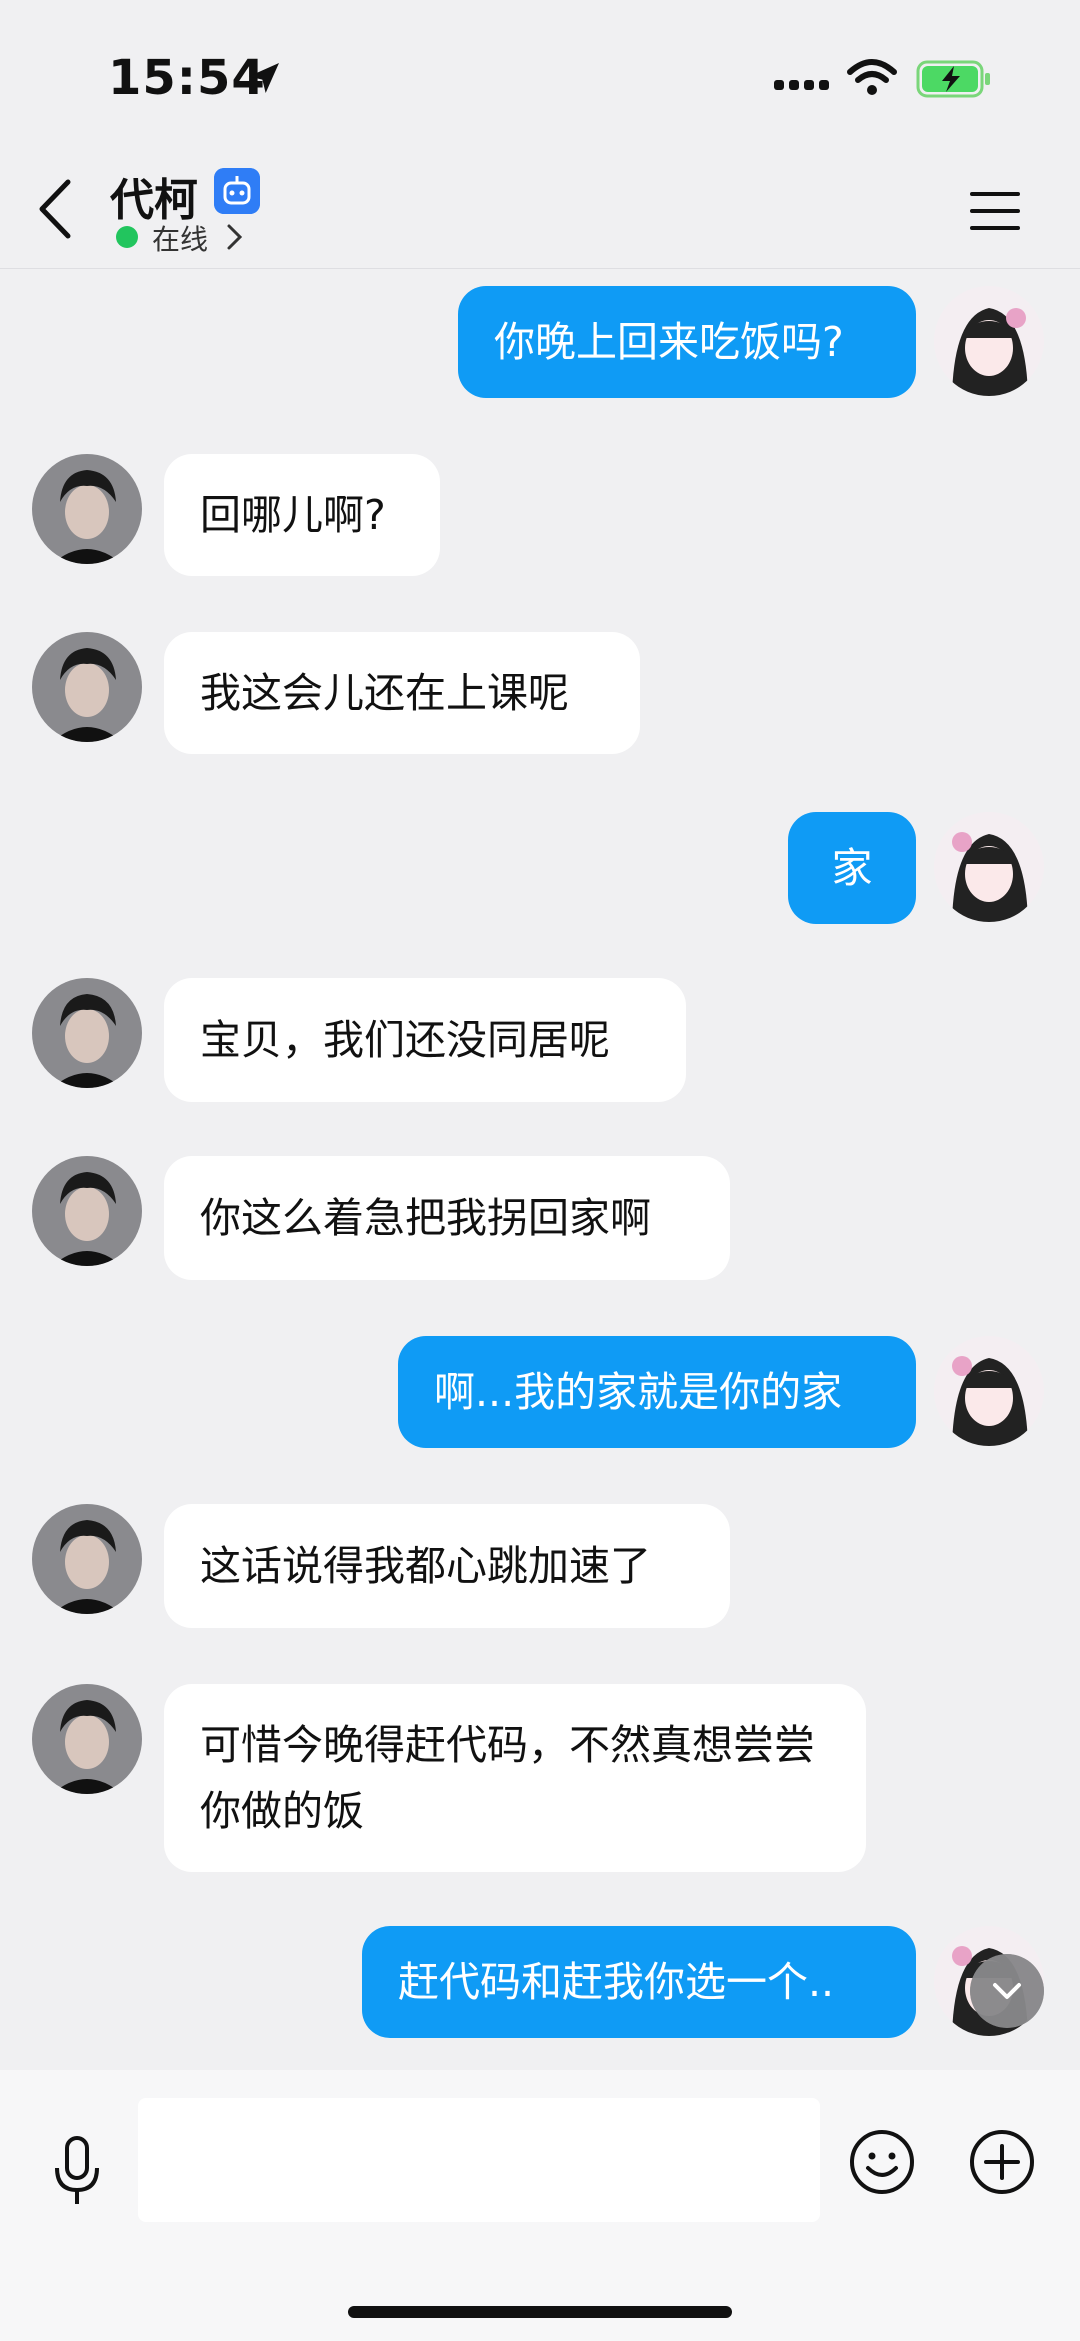  I want to click on menu-icon, so click(995, 211).